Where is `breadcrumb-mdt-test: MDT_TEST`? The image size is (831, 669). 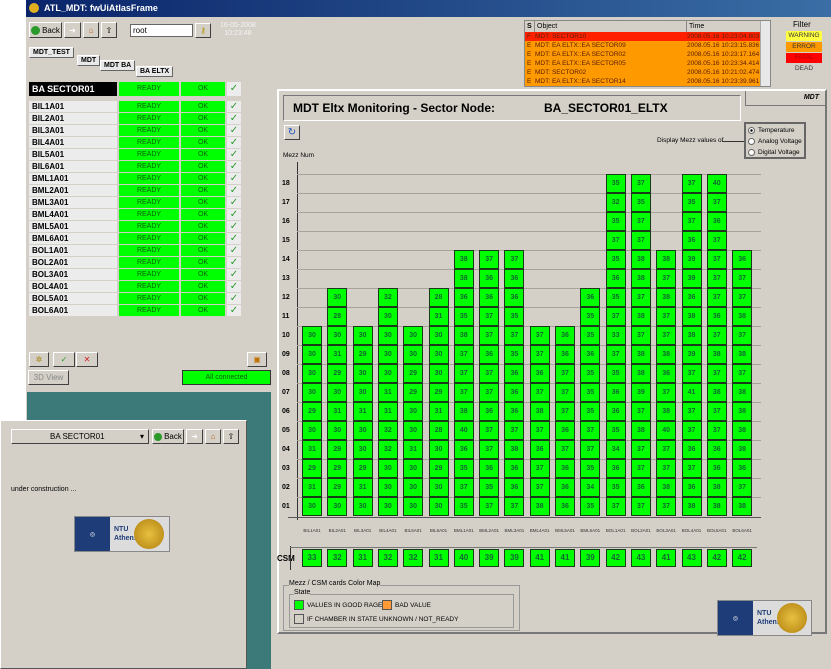 breadcrumb-mdt-test: MDT_TEST is located at coordinates (51, 52).